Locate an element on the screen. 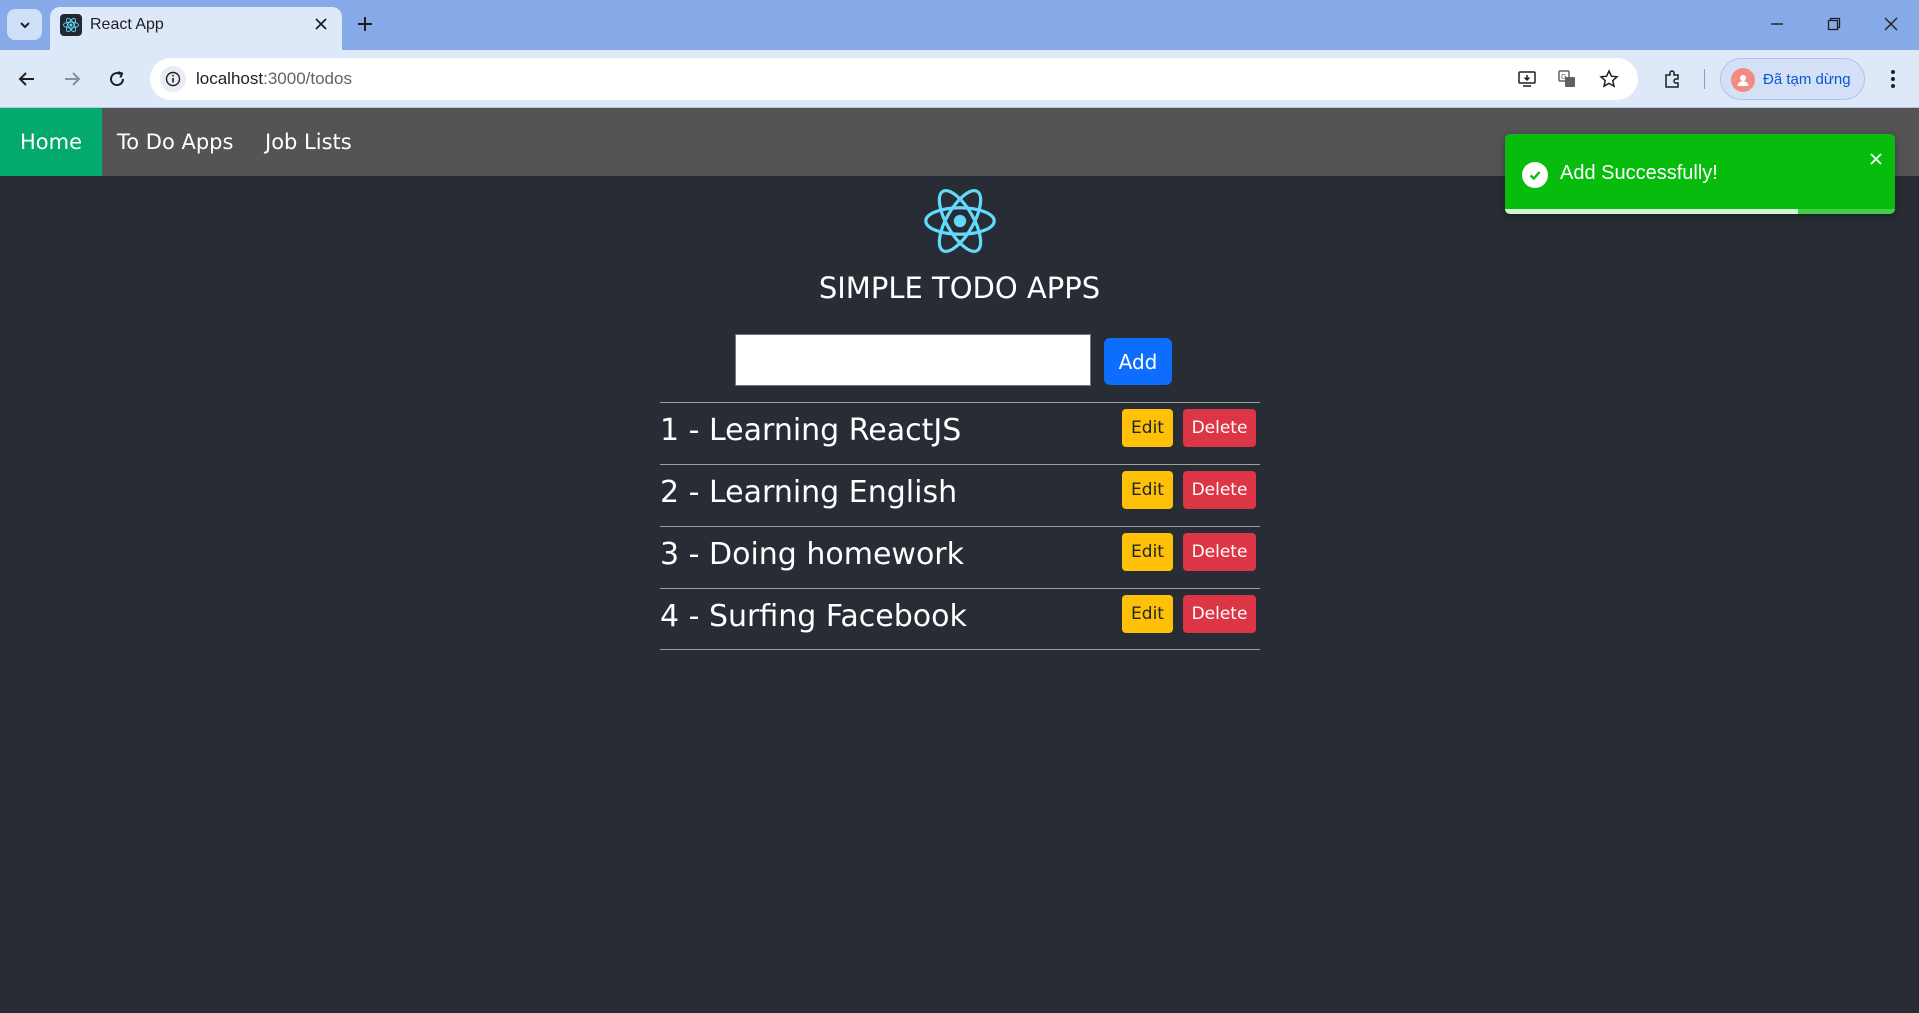  back-arrow-icon is located at coordinates (27, 79).